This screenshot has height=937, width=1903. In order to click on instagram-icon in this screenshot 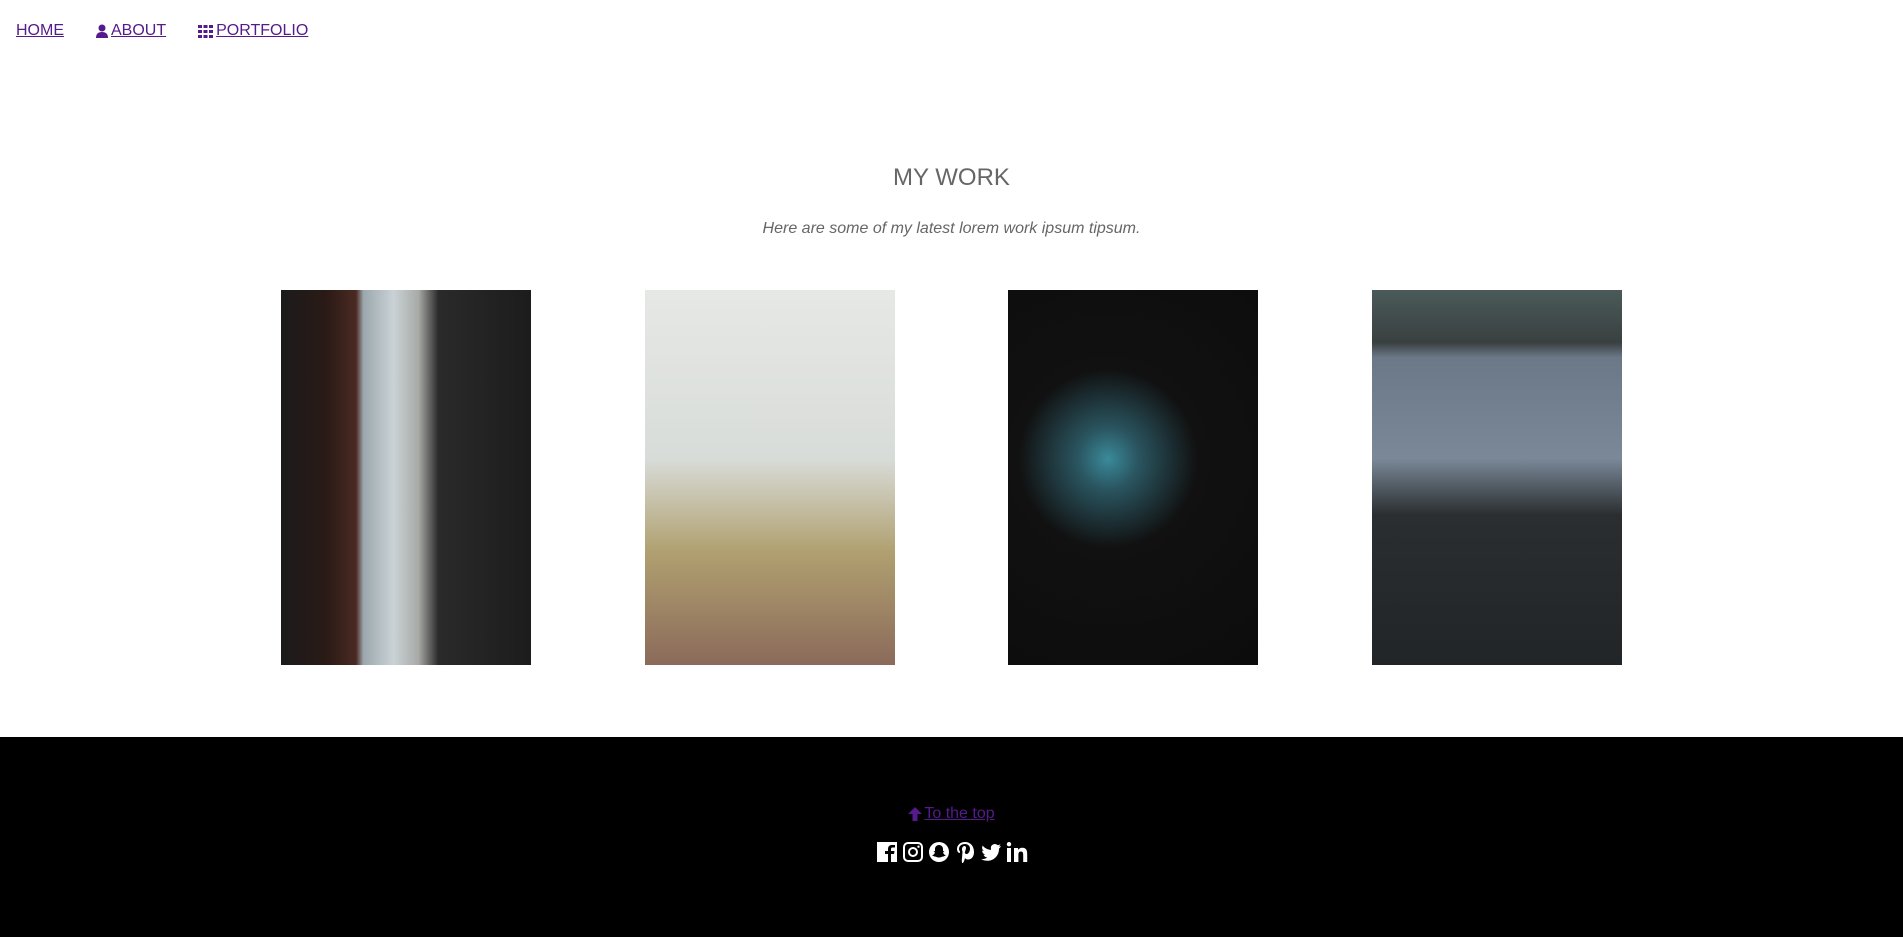, I will do `click(913, 852)`.